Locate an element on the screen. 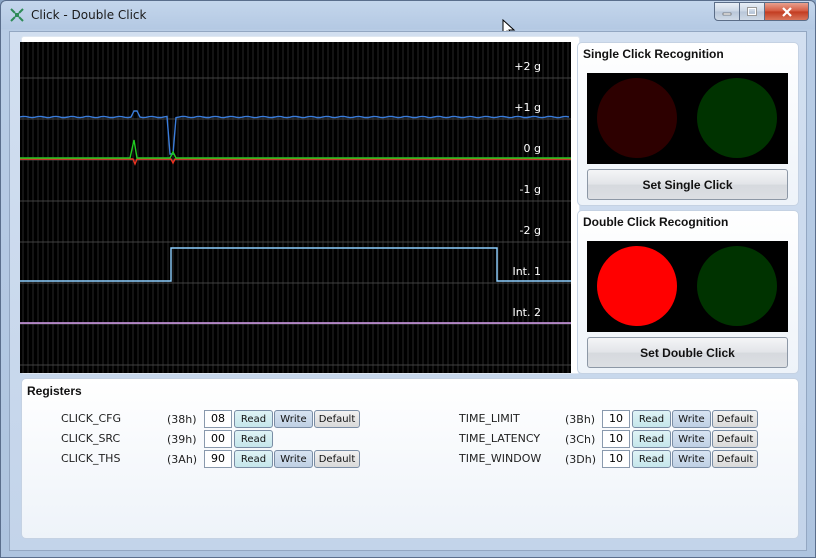 The width and height of the screenshot is (816, 558). write-button-time-limit: Write is located at coordinates (691, 419).